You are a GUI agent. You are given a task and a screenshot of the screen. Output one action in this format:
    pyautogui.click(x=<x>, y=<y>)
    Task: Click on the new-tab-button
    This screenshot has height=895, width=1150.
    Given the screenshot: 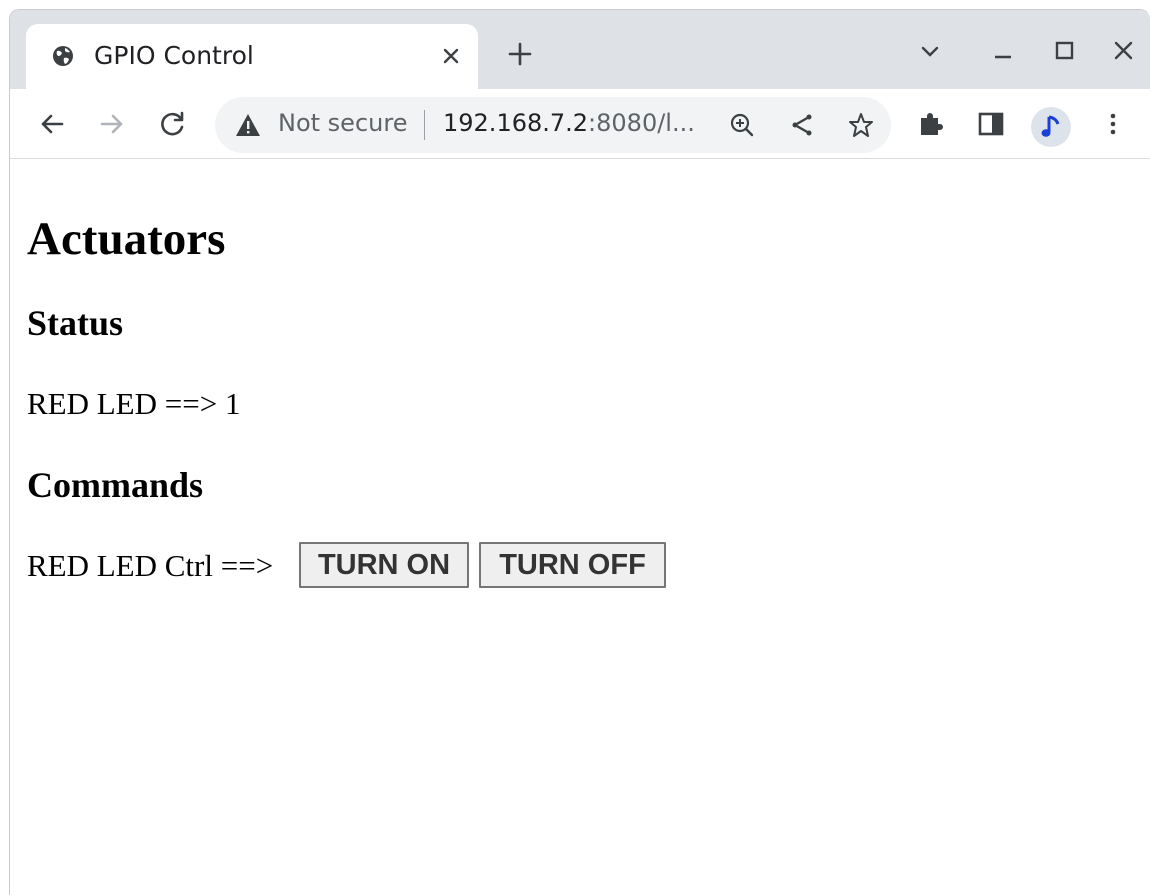 What is the action you would take?
    pyautogui.click(x=520, y=54)
    